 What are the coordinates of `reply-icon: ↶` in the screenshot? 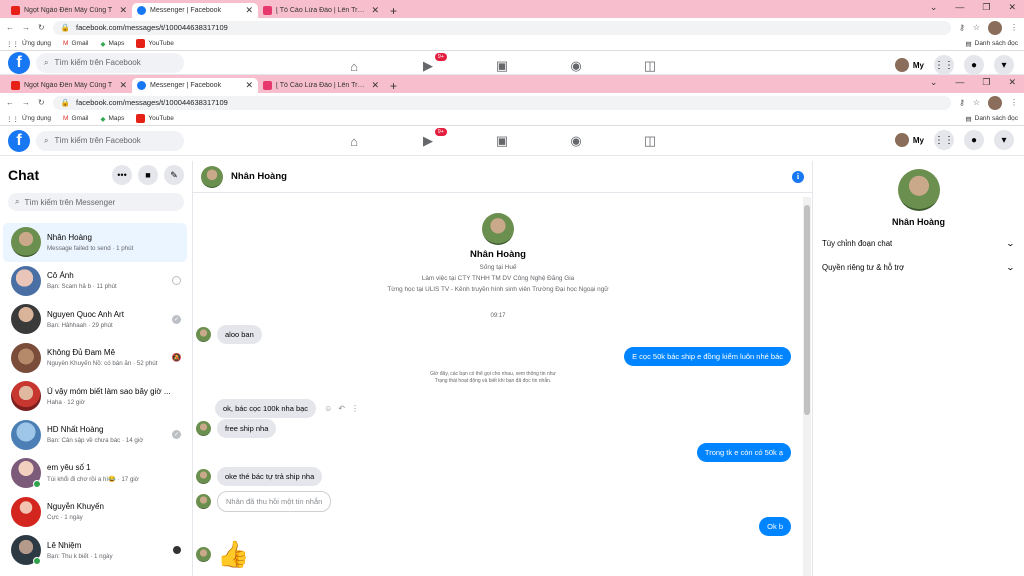 It's located at (341, 408).